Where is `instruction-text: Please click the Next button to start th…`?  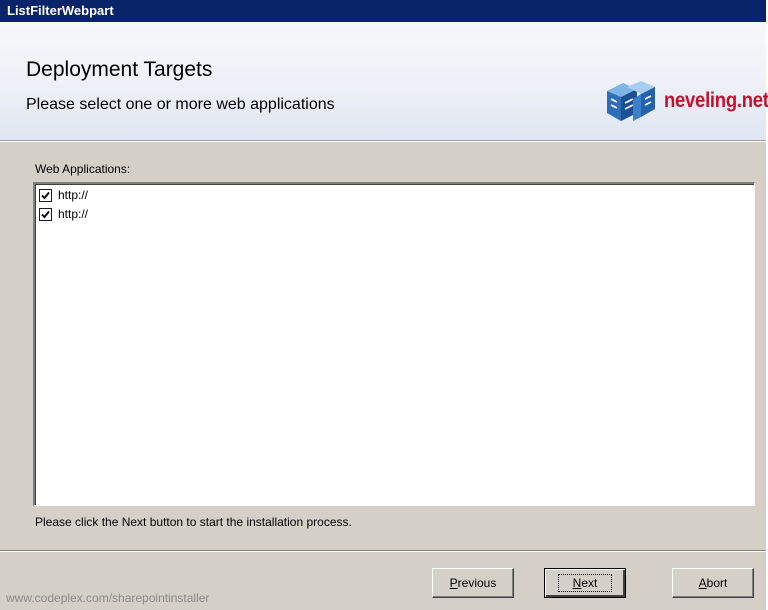 instruction-text: Please click the Next button to start th… is located at coordinates (193, 522).